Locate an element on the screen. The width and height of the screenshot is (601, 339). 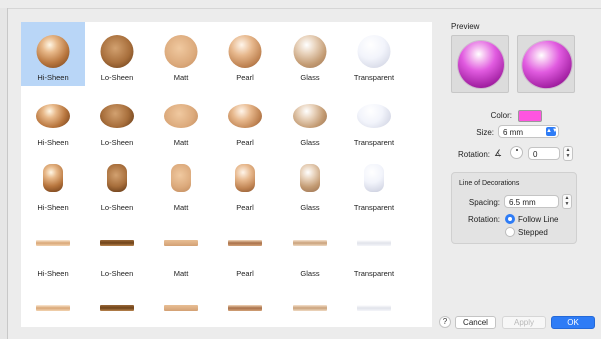
left-window-edge is located at coordinates (4, 173).